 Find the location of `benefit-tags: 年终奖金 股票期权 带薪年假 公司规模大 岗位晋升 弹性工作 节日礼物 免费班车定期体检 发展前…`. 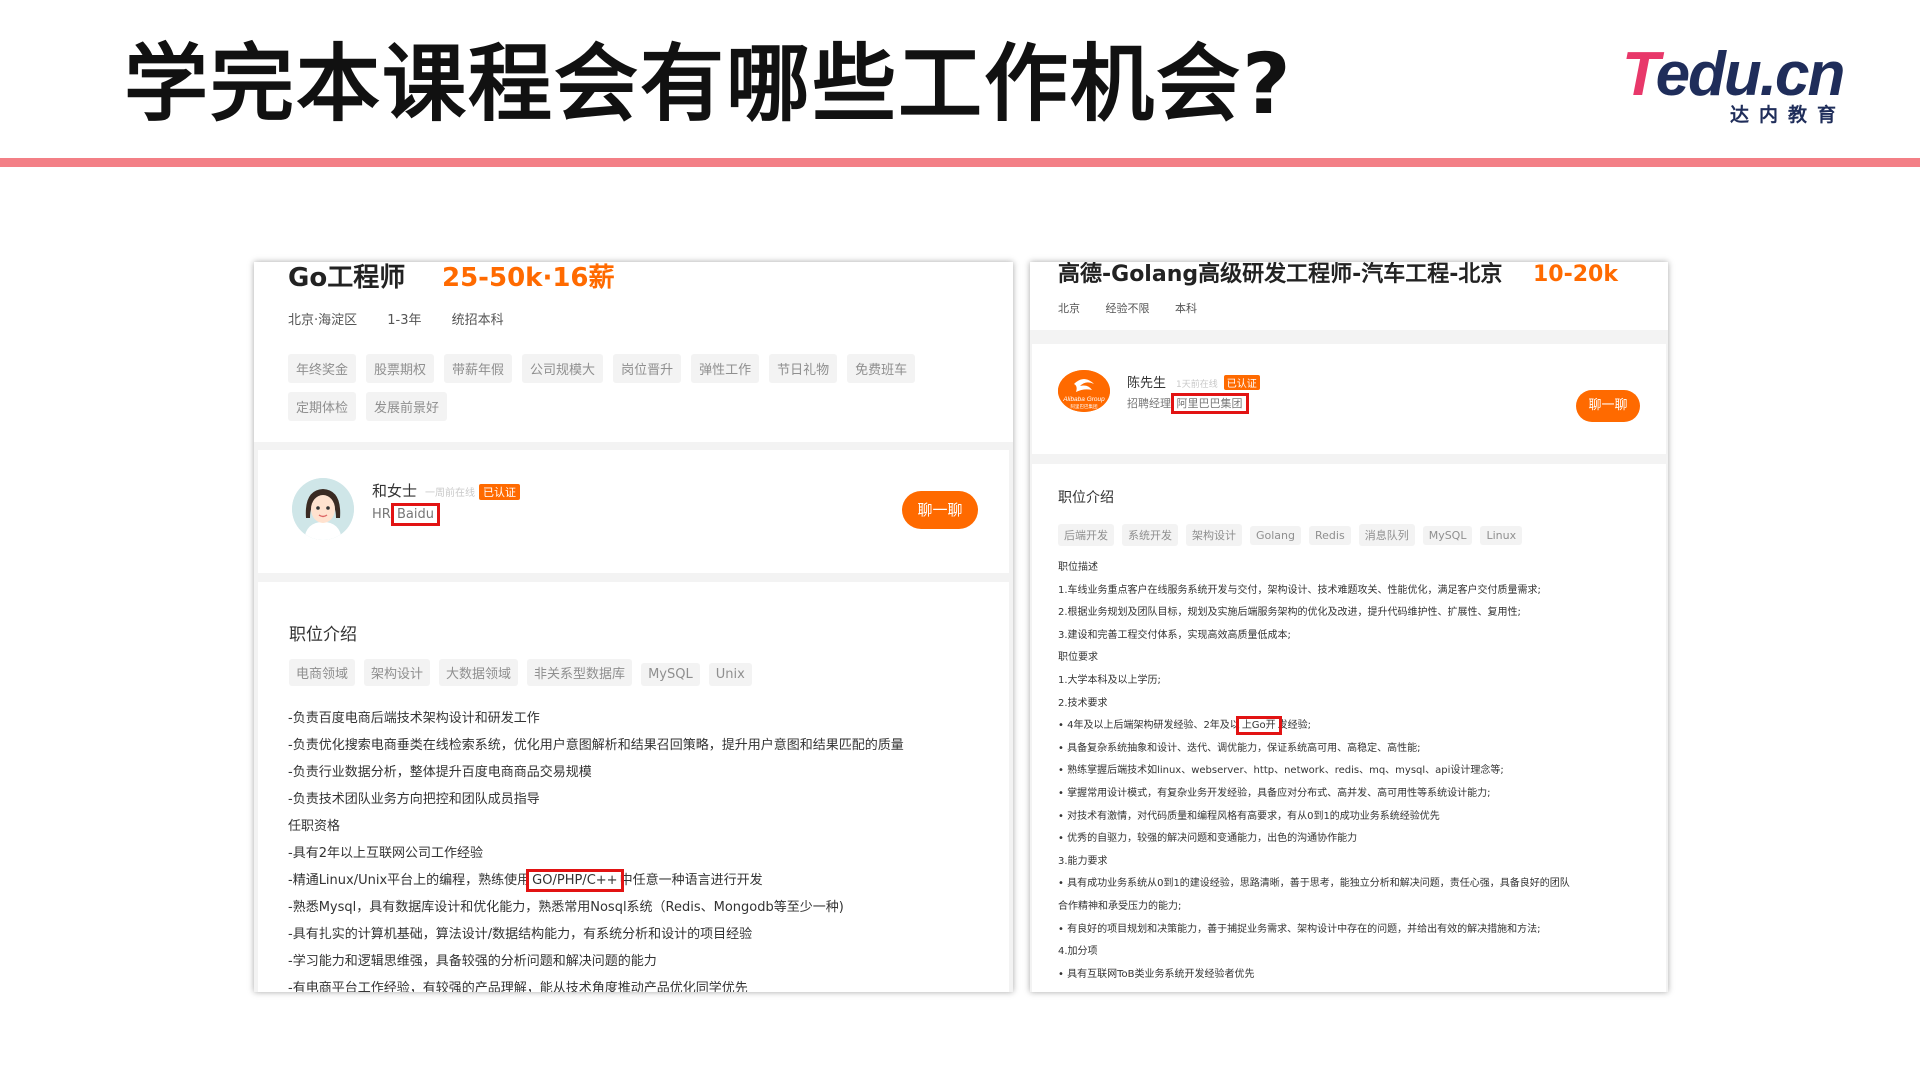

benefit-tags: 年终奖金 股票期权 带薪年假 公司规模大 岗位晋升 弹性工作 节日礼物 免费班车定期体检 发展前… is located at coordinates (638, 392).